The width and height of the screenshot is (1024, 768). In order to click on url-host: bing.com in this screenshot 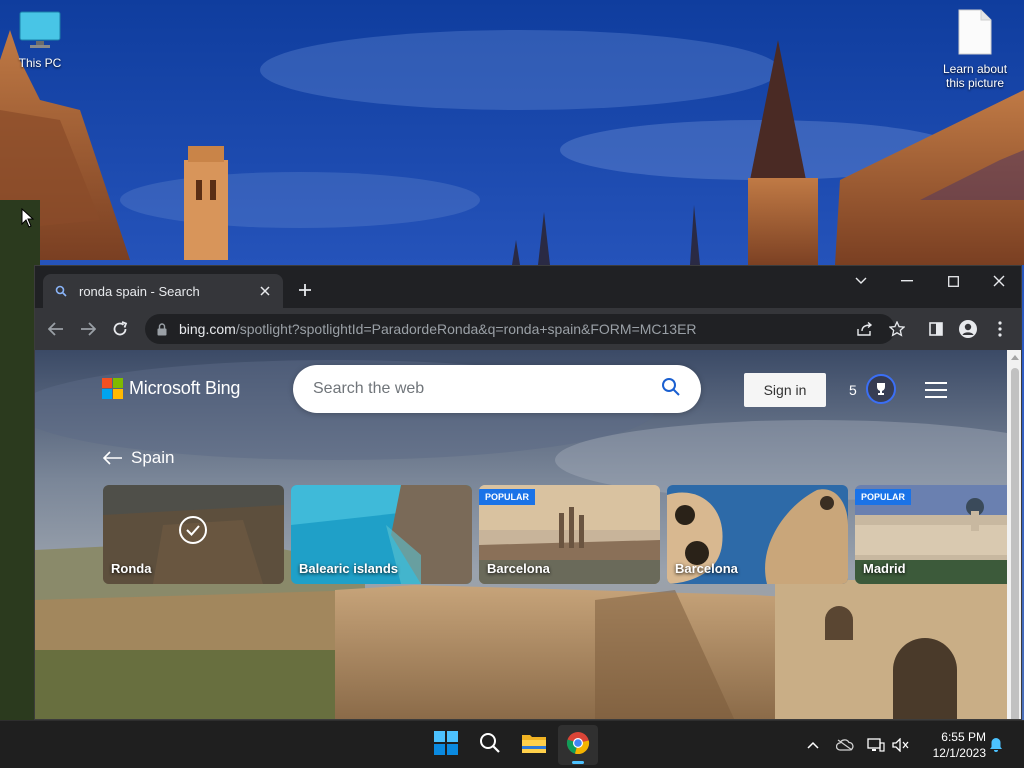, I will do `click(207, 329)`.